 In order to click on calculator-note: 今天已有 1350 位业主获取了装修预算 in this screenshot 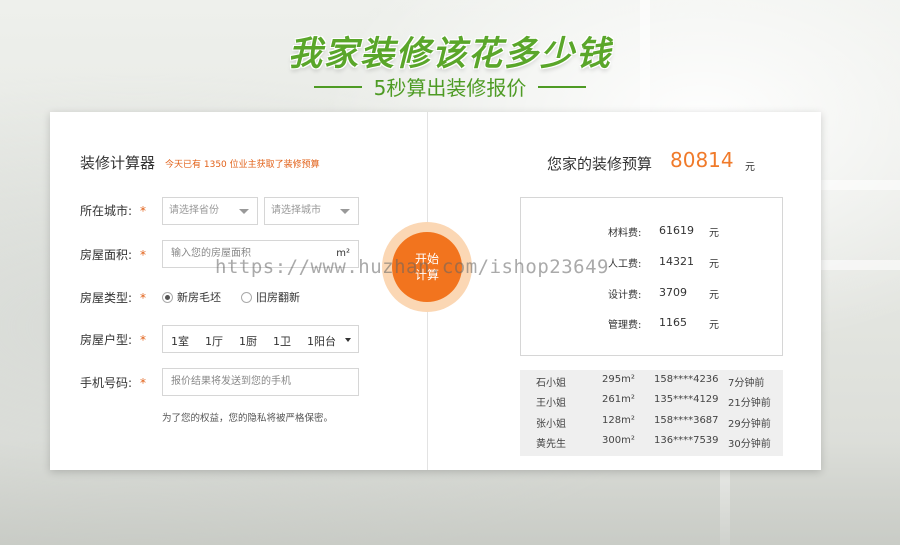, I will do `click(242, 165)`.